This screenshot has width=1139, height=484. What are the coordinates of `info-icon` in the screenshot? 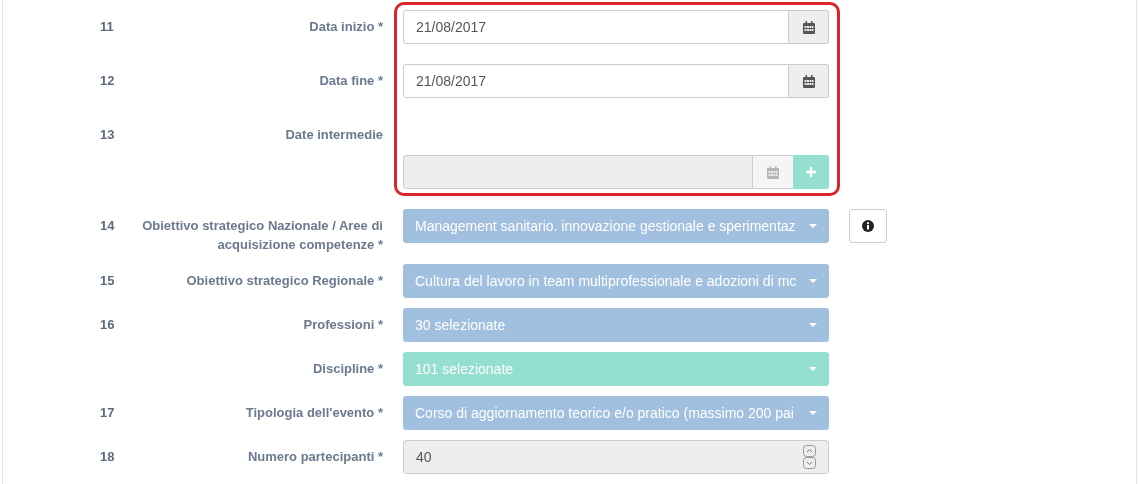 It's located at (868, 226).